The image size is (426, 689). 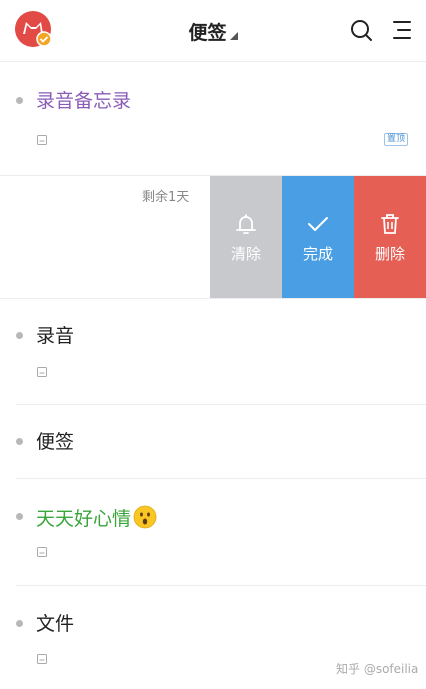 I want to click on avatar, so click(x=33, y=29).